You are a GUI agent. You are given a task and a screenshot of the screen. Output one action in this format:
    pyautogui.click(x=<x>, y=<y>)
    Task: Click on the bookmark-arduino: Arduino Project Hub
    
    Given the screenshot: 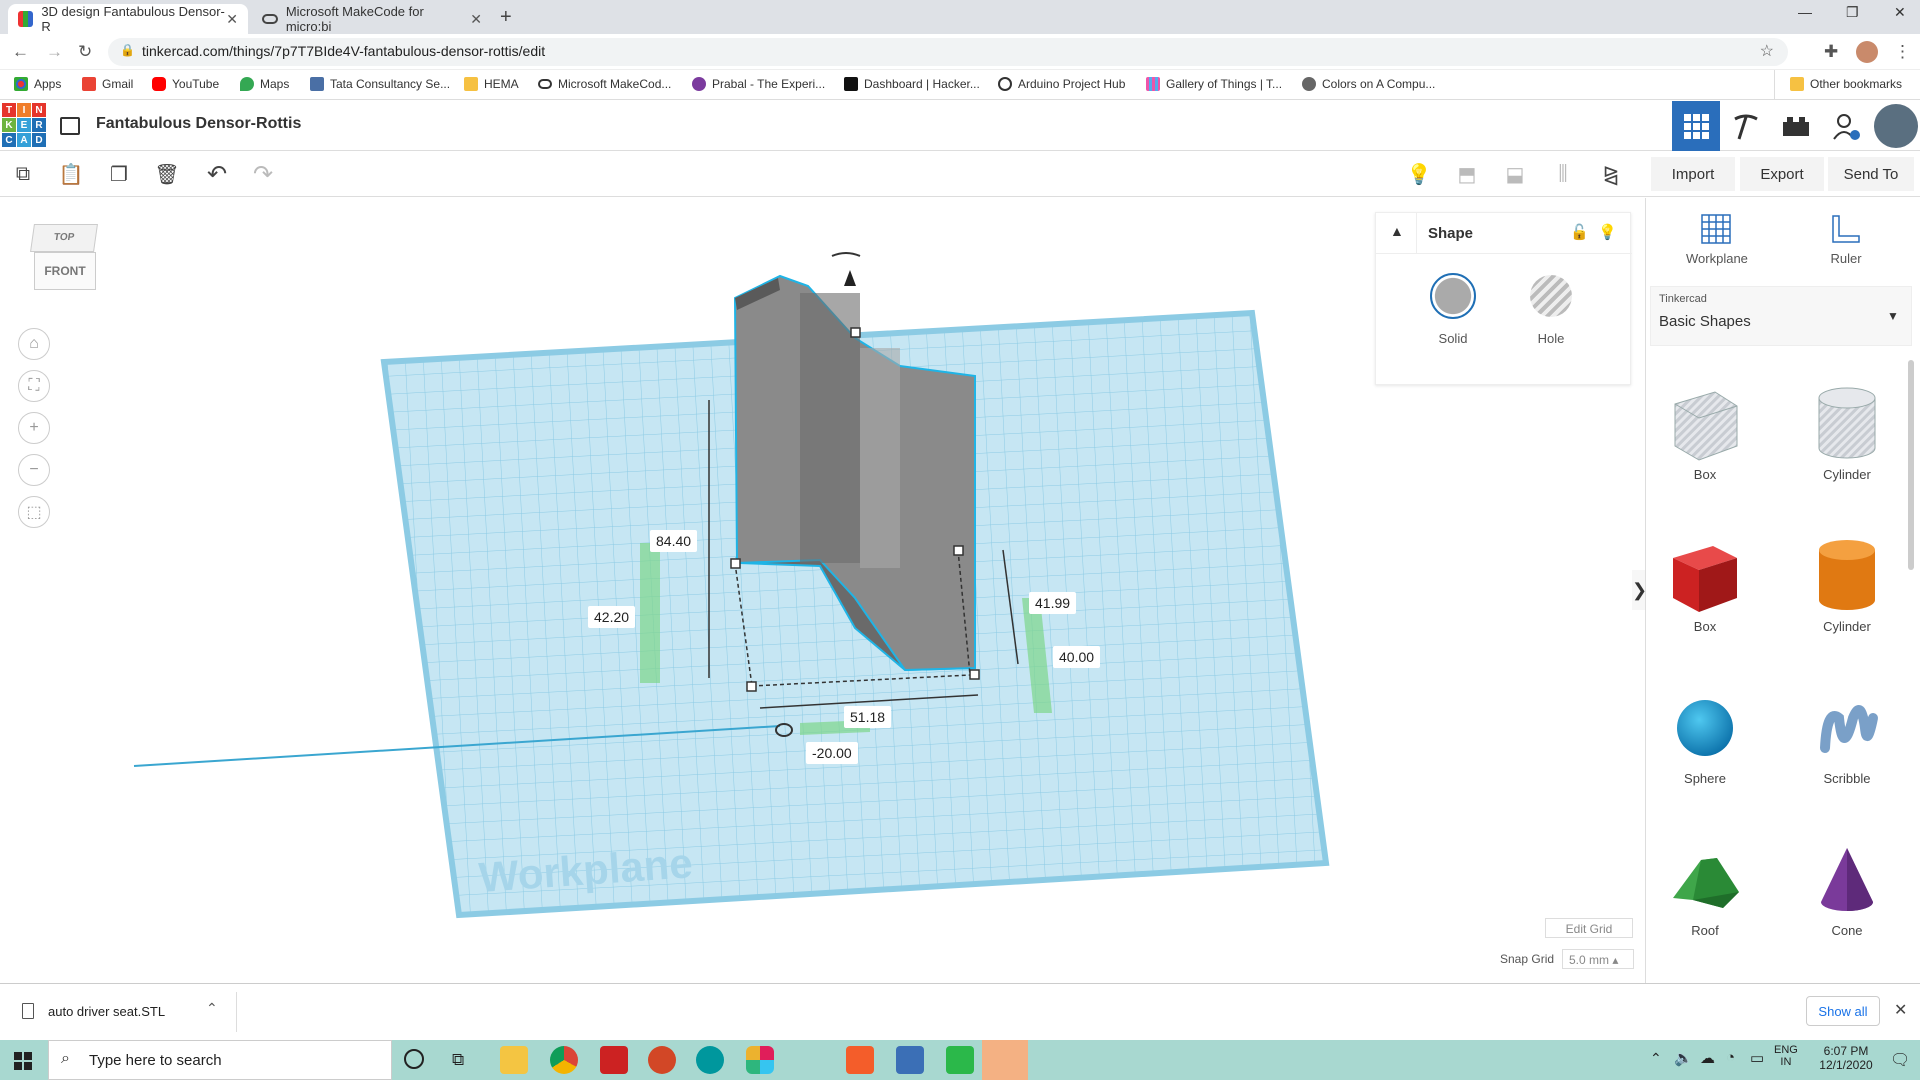 What is the action you would take?
    pyautogui.click(x=1061, y=84)
    